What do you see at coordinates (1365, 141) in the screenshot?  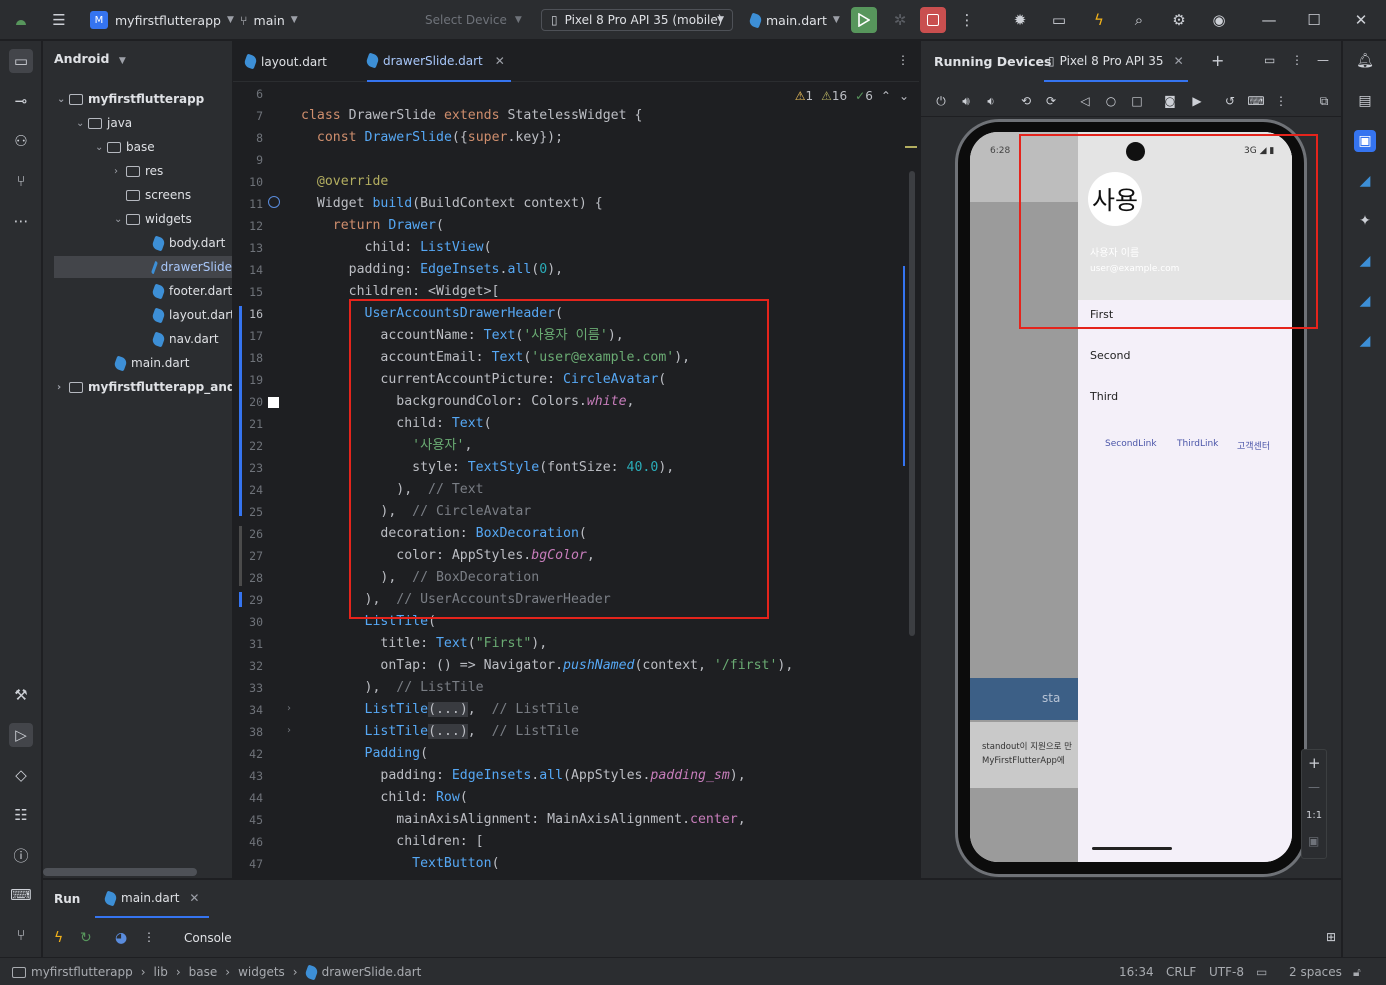 I see `running-devices-icon: ▣` at bounding box center [1365, 141].